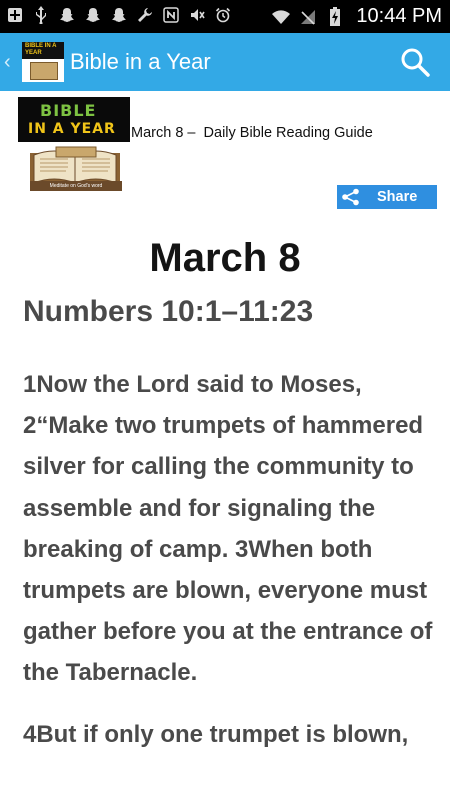 The width and height of the screenshot is (450, 800). What do you see at coordinates (308, 17) in the screenshot?
I see `no-sim-icon` at bounding box center [308, 17].